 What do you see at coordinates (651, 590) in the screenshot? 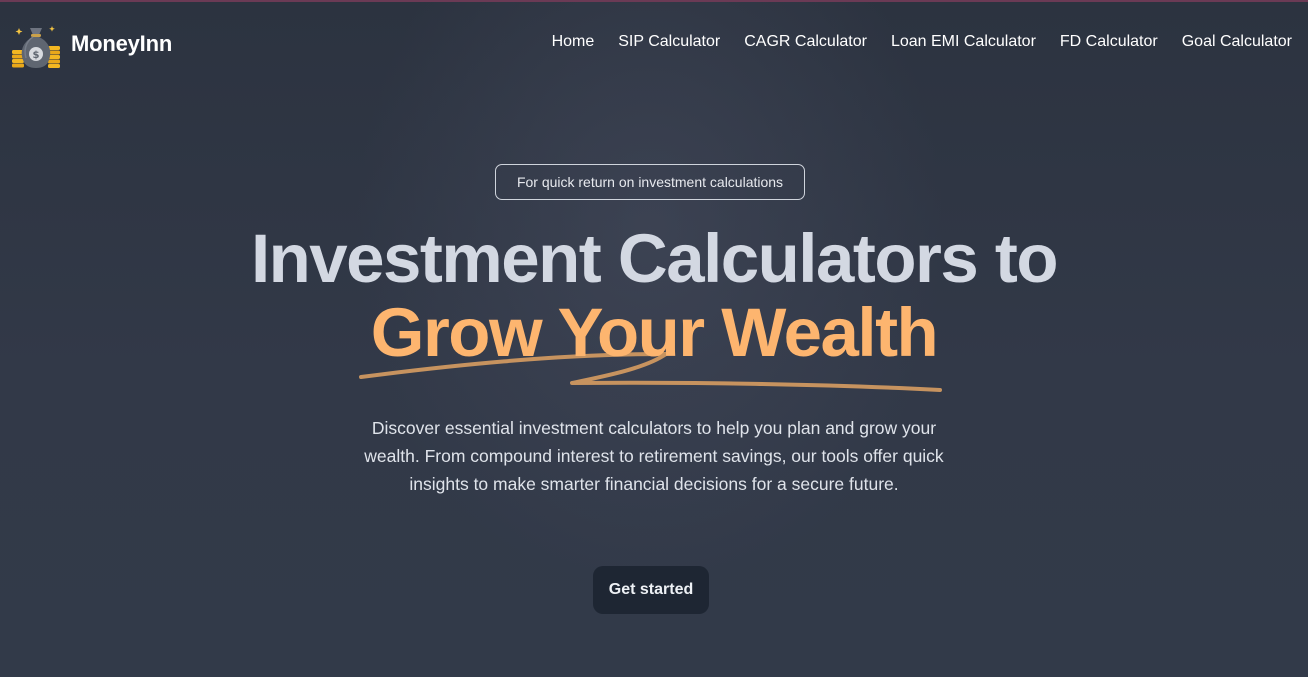
I see `get-started-button: Get started` at bounding box center [651, 590].